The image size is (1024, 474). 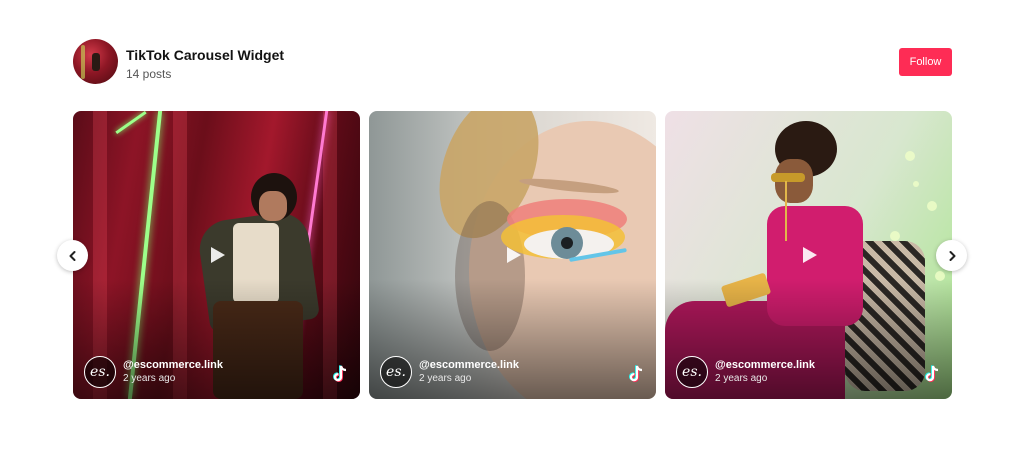 I want to click on widget-header: TikTok Carousel Widget 14 posts Follow, so click(x=512, y=62).